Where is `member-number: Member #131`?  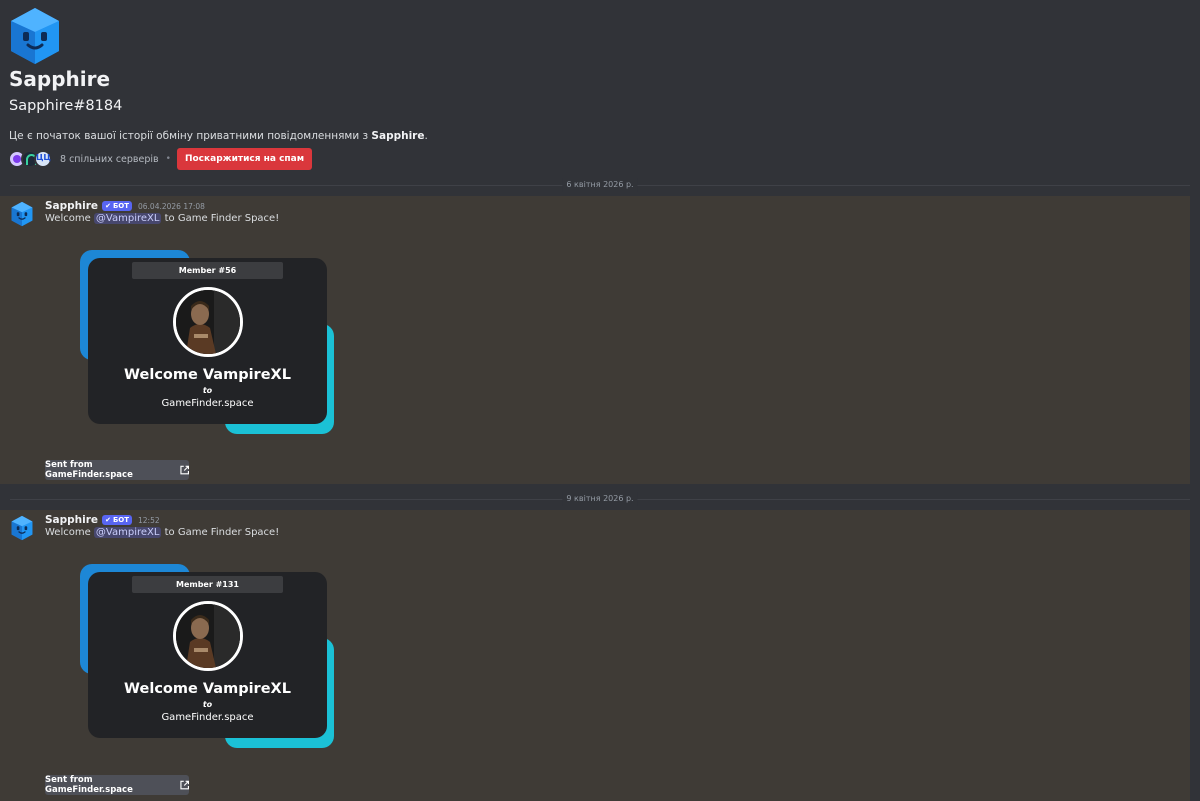
member-number: Member #131 is located at coordinates (207, 584).